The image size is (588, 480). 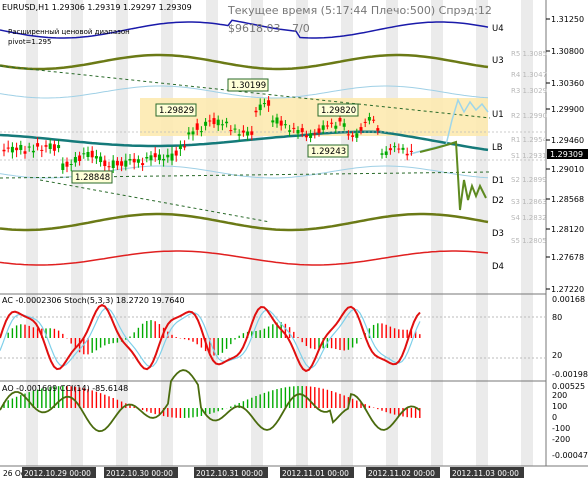 I want to click on level-label: D2, so click(x=498, y=201).